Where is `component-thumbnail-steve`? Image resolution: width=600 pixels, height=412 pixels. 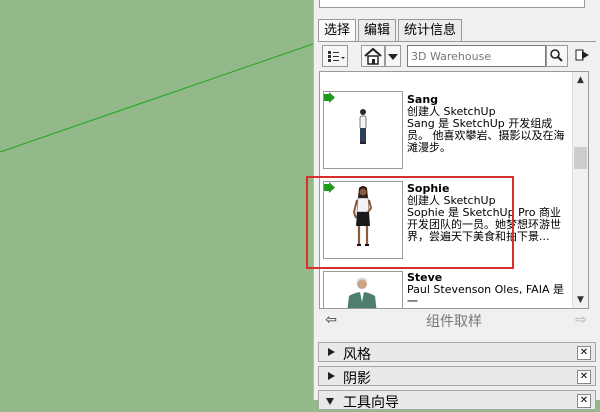 component-thumbnail-steve is located at coordinates (363, 289).